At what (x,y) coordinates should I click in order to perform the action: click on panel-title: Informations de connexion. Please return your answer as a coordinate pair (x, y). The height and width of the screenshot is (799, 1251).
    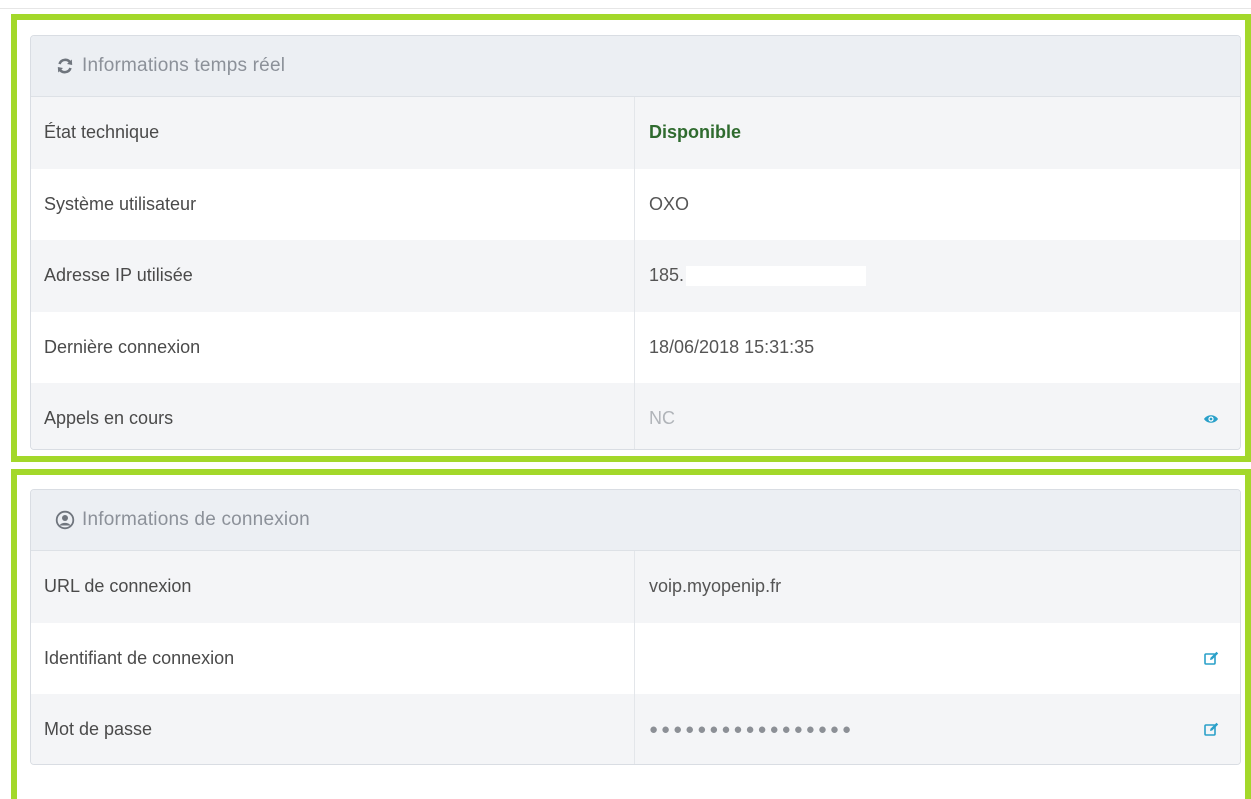
    Looking at the image, I should click on (196, 519).